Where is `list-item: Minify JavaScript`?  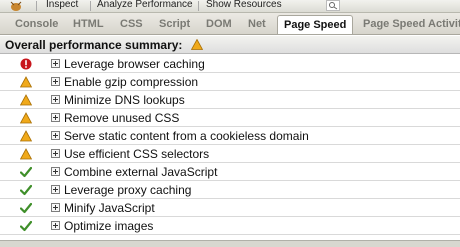
list-item: Minify JavaScript is located at coordinates (230, 208).